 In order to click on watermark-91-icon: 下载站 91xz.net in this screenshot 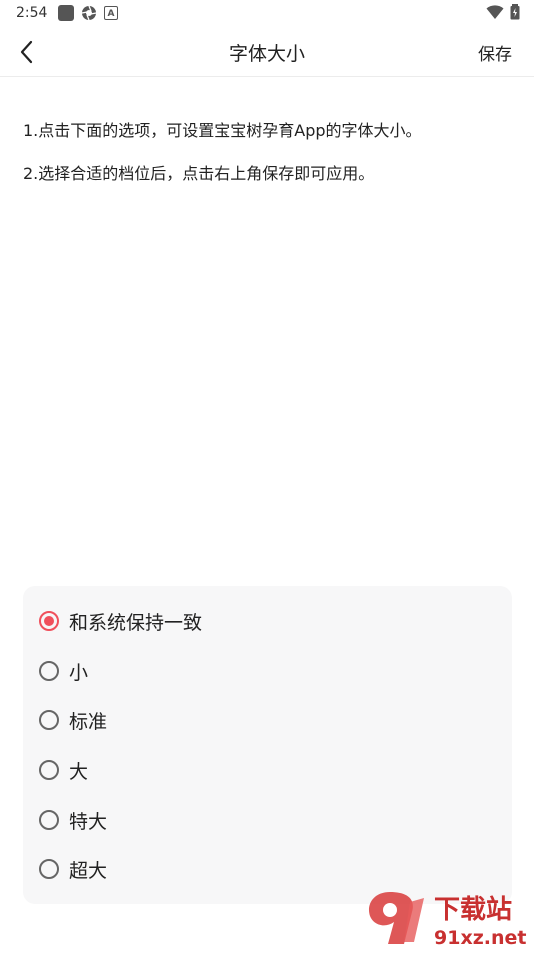, I will do `click(447, 920)`.